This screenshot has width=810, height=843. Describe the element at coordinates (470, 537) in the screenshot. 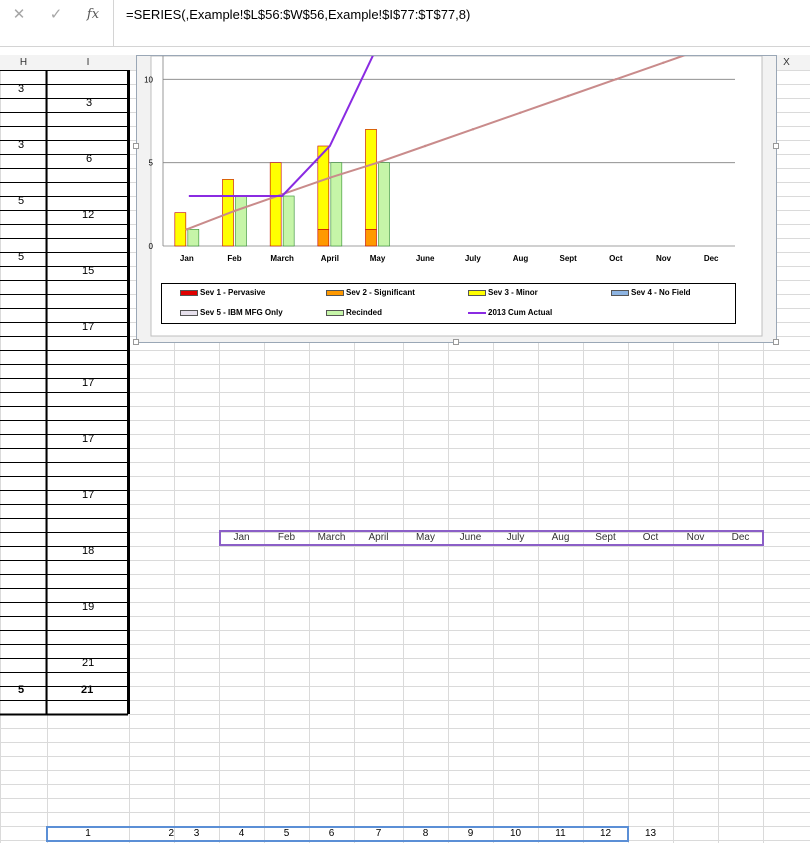

I see `month-cell: June` at that location.